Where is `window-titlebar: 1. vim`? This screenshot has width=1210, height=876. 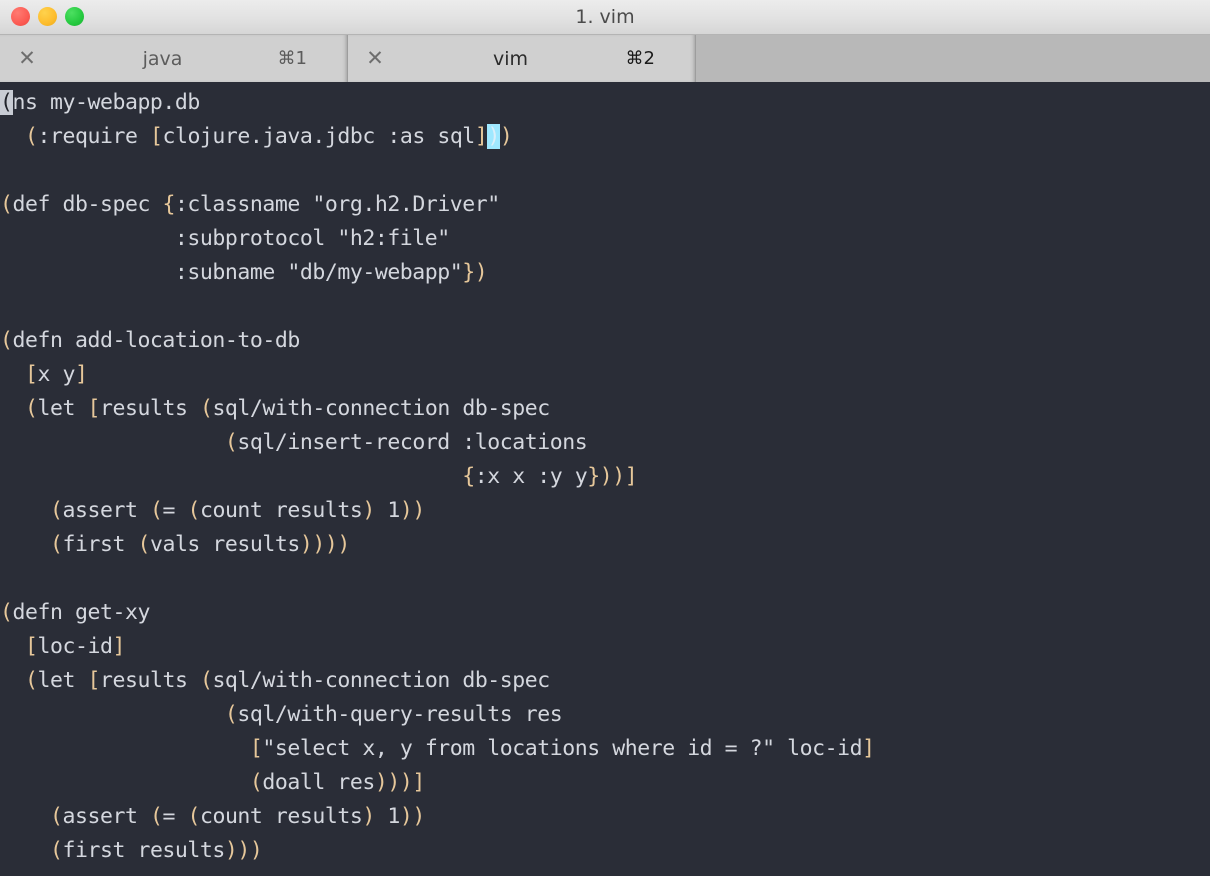 window-titlebar: 1. vim is located at coordinates (605, 17).